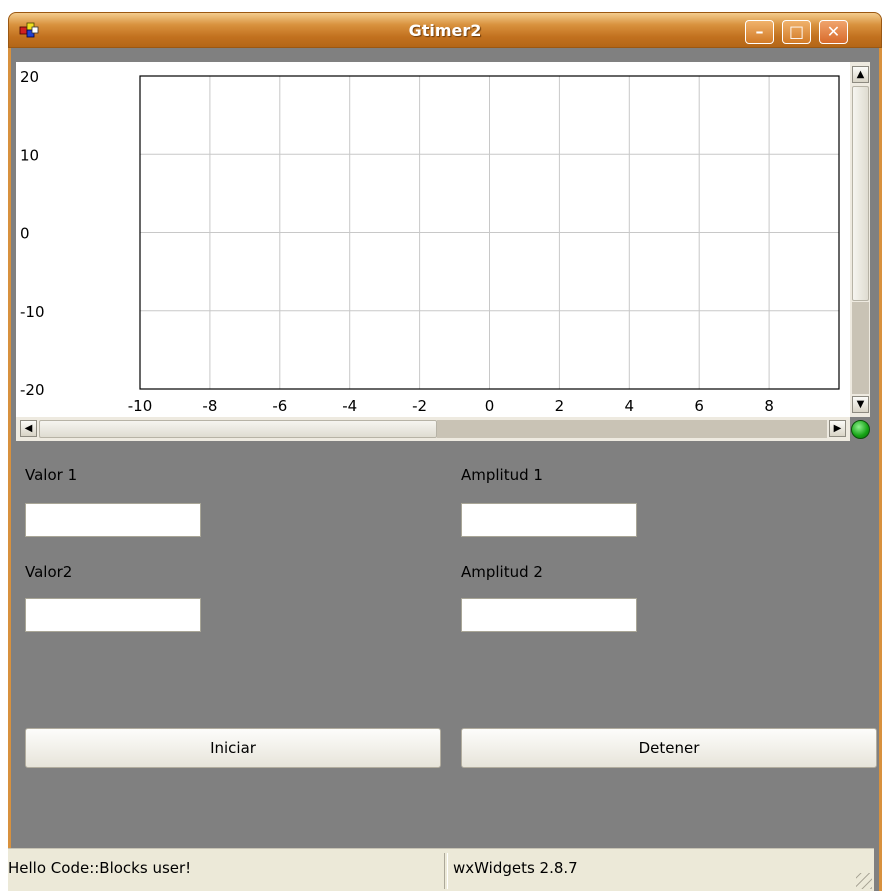 The image size is (882, 891). Describe the element at coordinates (769, 406) in the screenshot. I see `x-tick-label: 8` at that location.